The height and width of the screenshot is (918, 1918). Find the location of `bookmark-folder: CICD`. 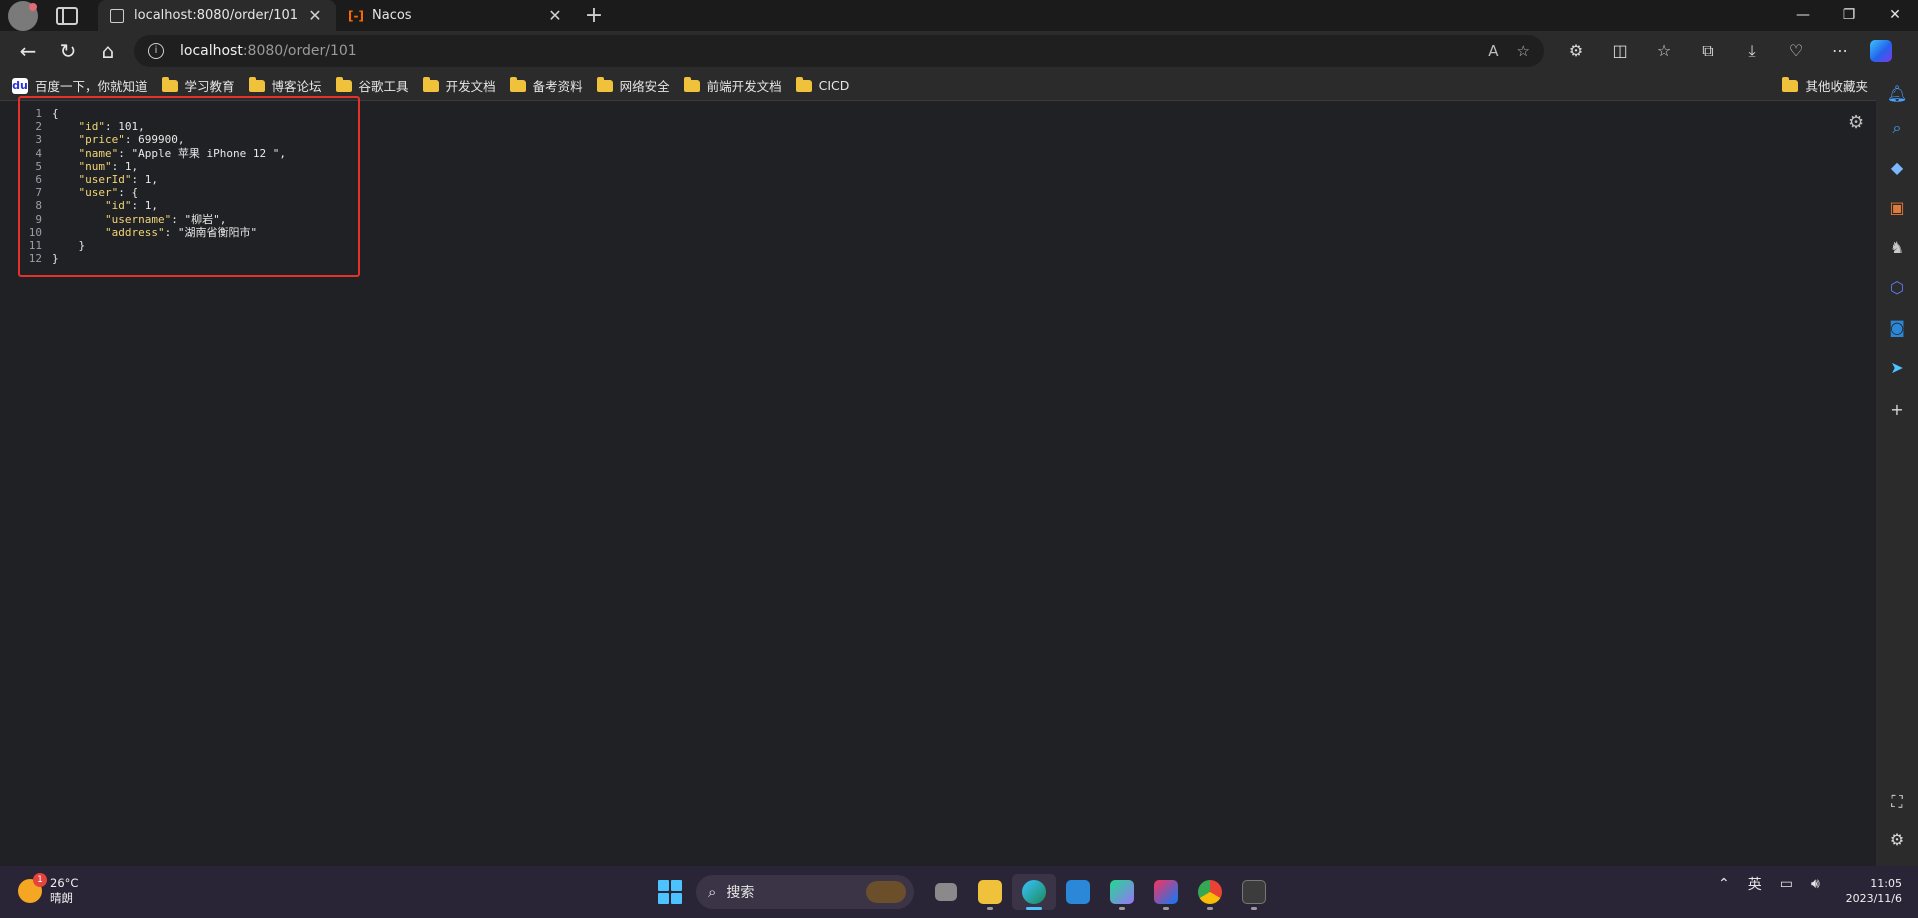

bookmark-folder: CICD is located at coordinates (822, 84).